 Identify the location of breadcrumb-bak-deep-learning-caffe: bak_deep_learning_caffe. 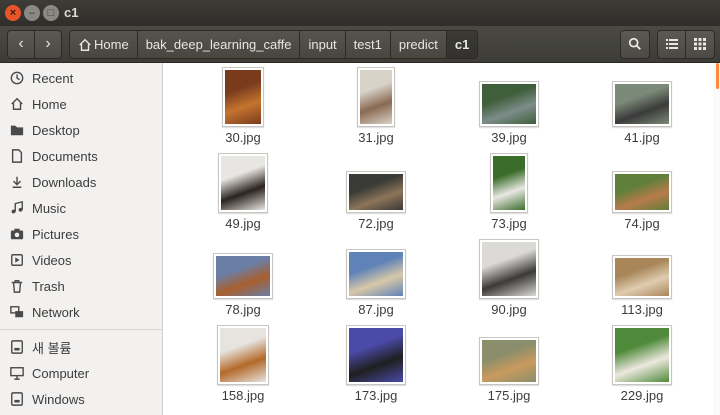
(219, 44).